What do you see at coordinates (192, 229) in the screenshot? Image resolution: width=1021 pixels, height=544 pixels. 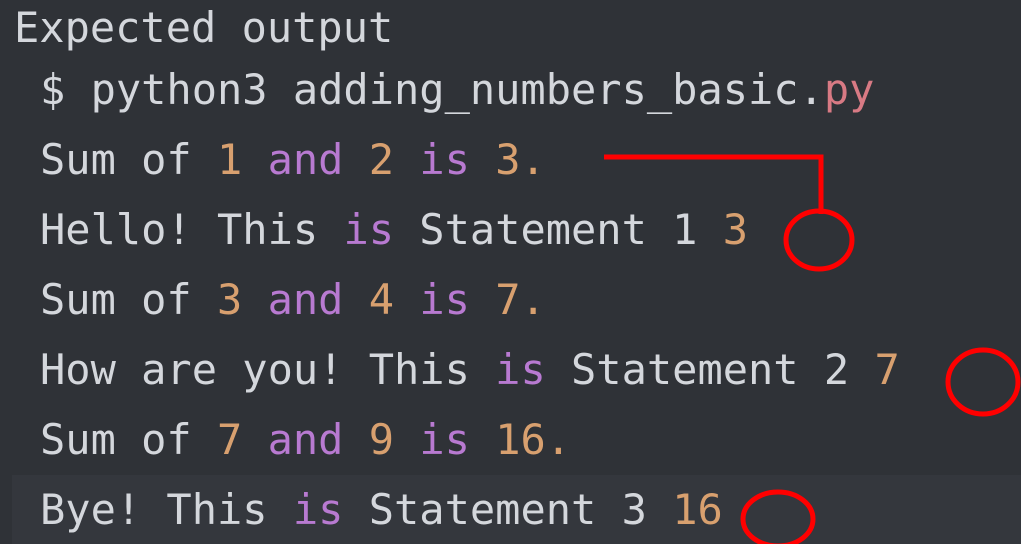 I see `text-segment: Hello! This` at bounding box center [192, 229].